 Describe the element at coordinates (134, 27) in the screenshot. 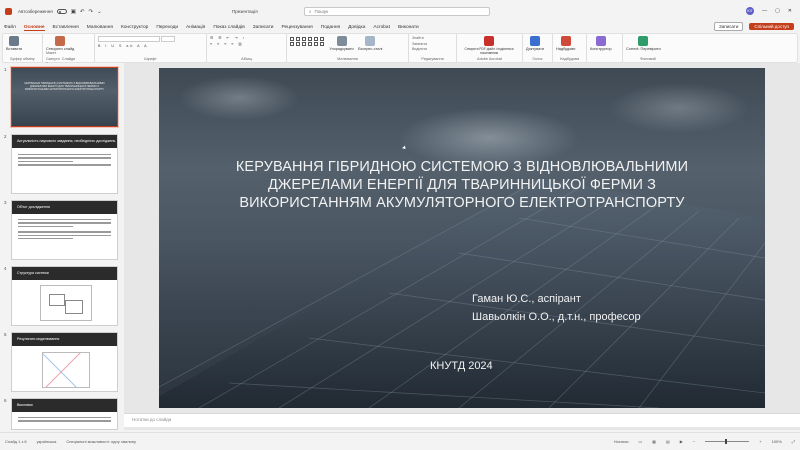

I see `tab-design: Конструктор` at that location.